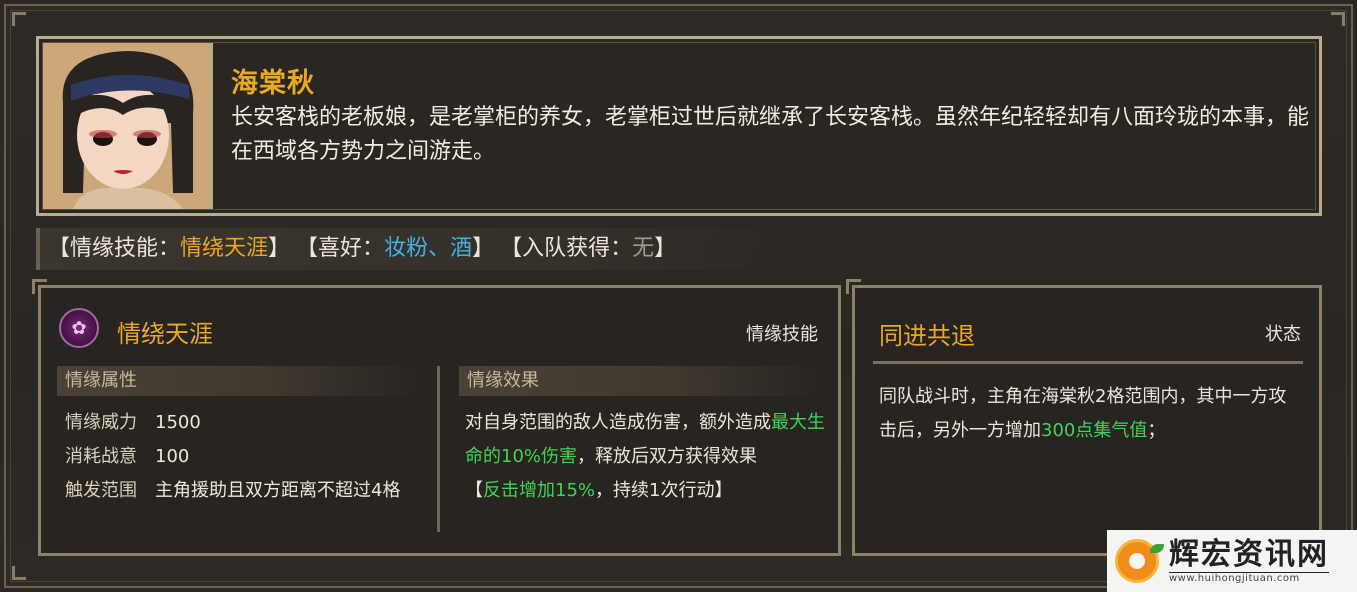 This screenshot has height=592, width=1357. What do you see at coordinates (483, 248) in the screenshot?
I see `like-tag-close: 】` at bounding box center [483, 248].